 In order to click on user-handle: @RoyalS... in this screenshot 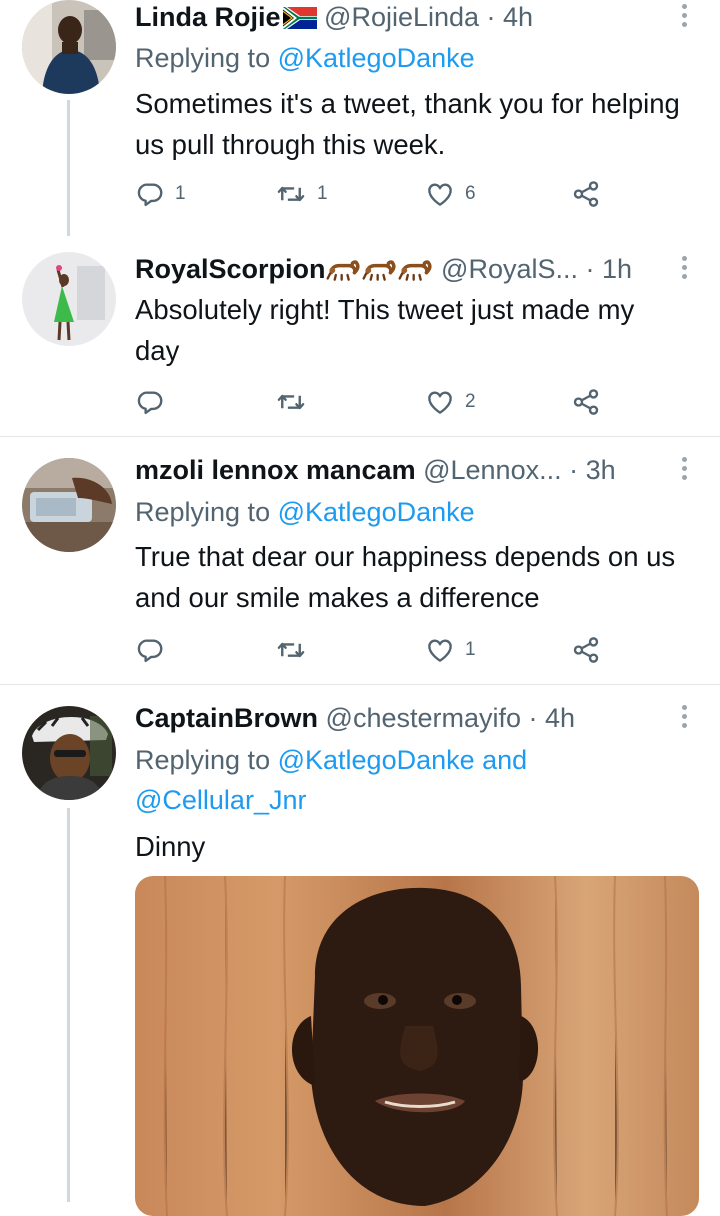, I will do `click(509, 269)`.